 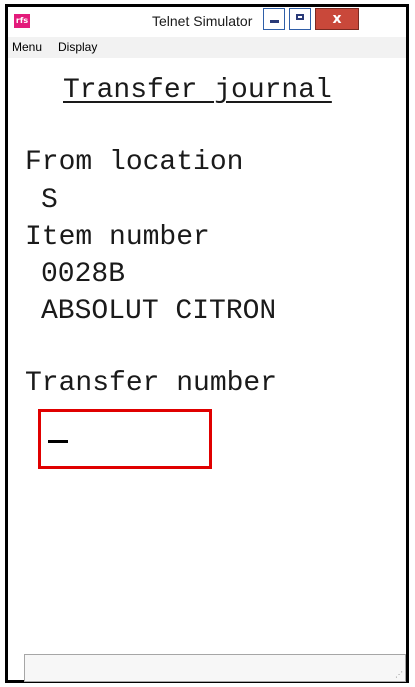 I want to click on maximize-icon, so click(x=300, y=17).